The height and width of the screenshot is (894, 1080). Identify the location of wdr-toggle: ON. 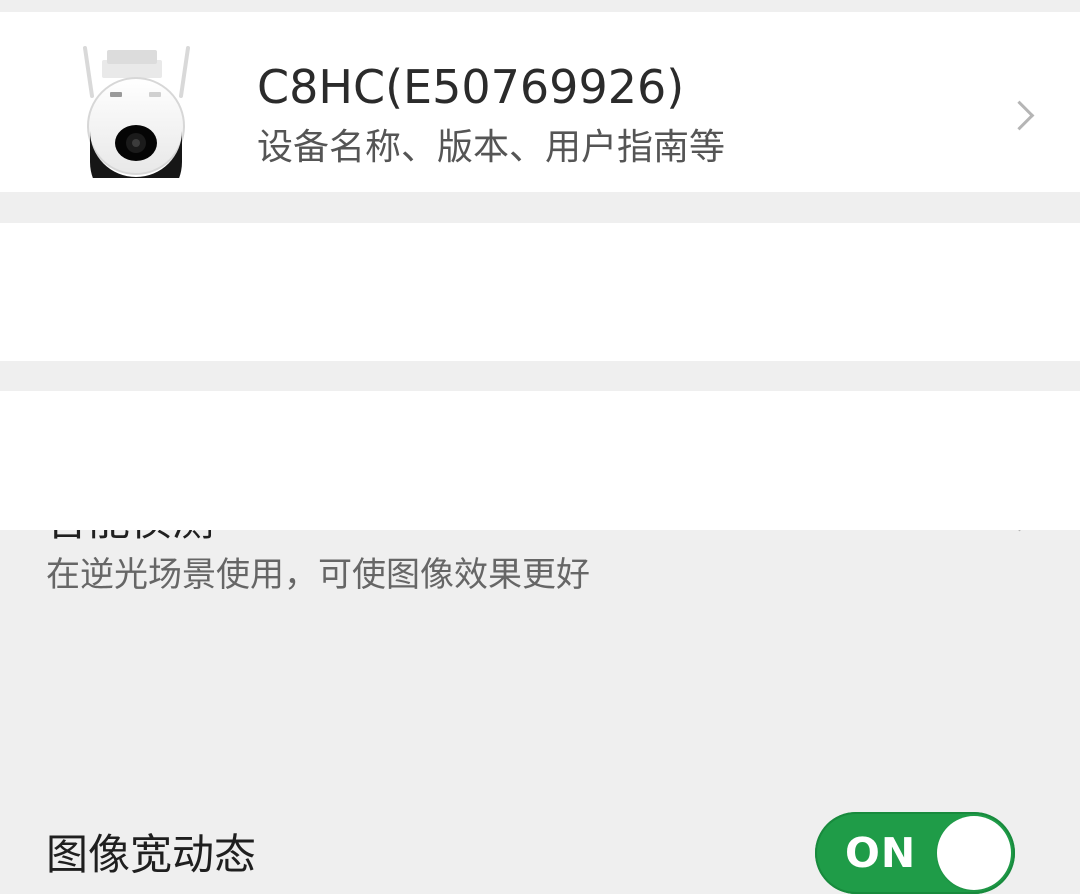
(915, 853).